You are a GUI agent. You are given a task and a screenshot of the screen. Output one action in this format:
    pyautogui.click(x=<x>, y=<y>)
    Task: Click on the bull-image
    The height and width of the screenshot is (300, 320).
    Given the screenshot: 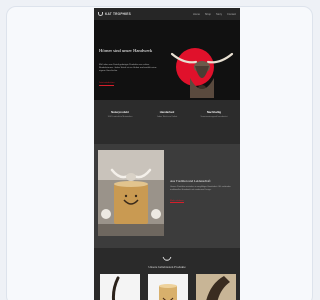 What is the action you would take?
    pyautogui.click(x=202, y=75)
    